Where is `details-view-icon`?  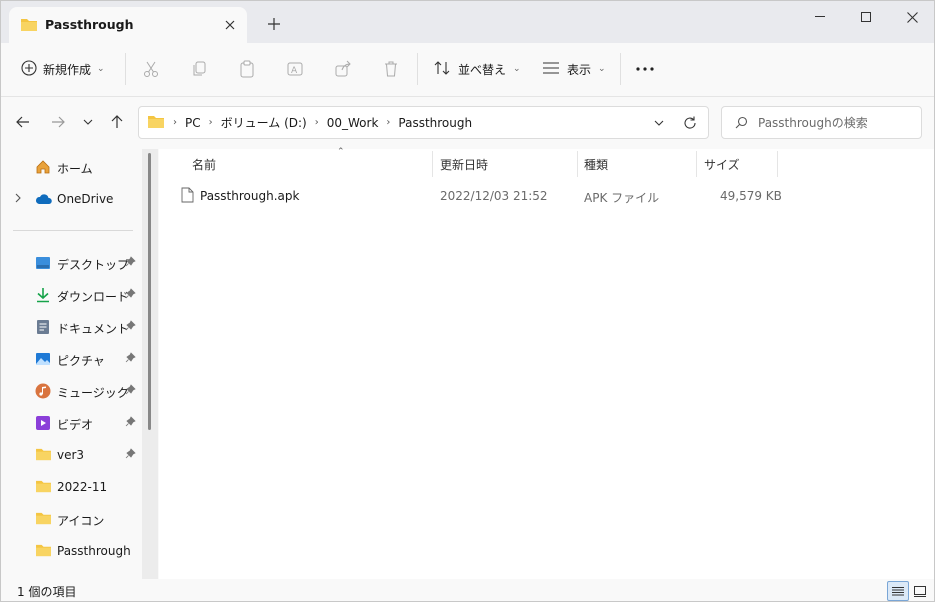 details-view-icon is located at coordinates (898, 591).